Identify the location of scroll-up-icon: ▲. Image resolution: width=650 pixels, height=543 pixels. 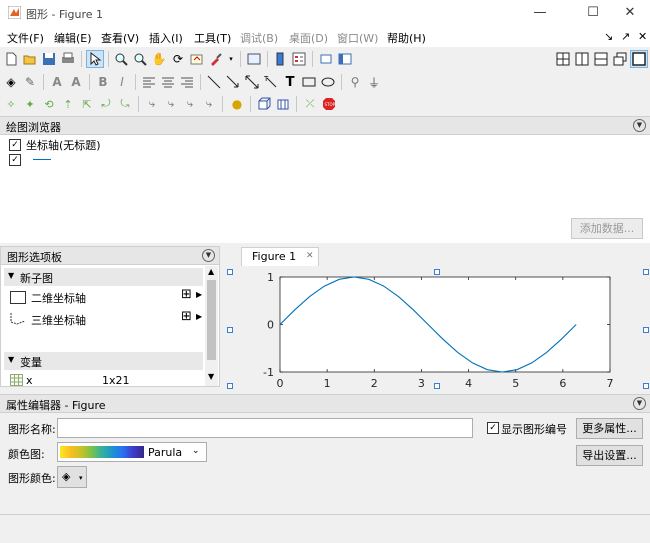
(211, 271).